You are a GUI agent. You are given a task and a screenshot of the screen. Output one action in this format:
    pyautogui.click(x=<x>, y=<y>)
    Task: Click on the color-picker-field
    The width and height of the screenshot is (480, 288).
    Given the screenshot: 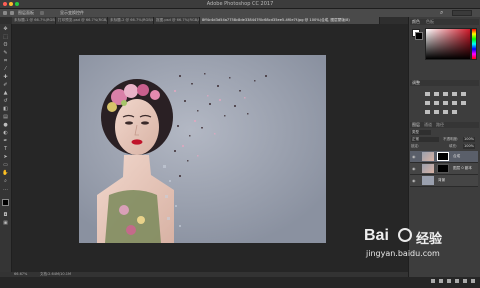 What is the action you would take?
    pyautogui.click(x=448, y=44)
    